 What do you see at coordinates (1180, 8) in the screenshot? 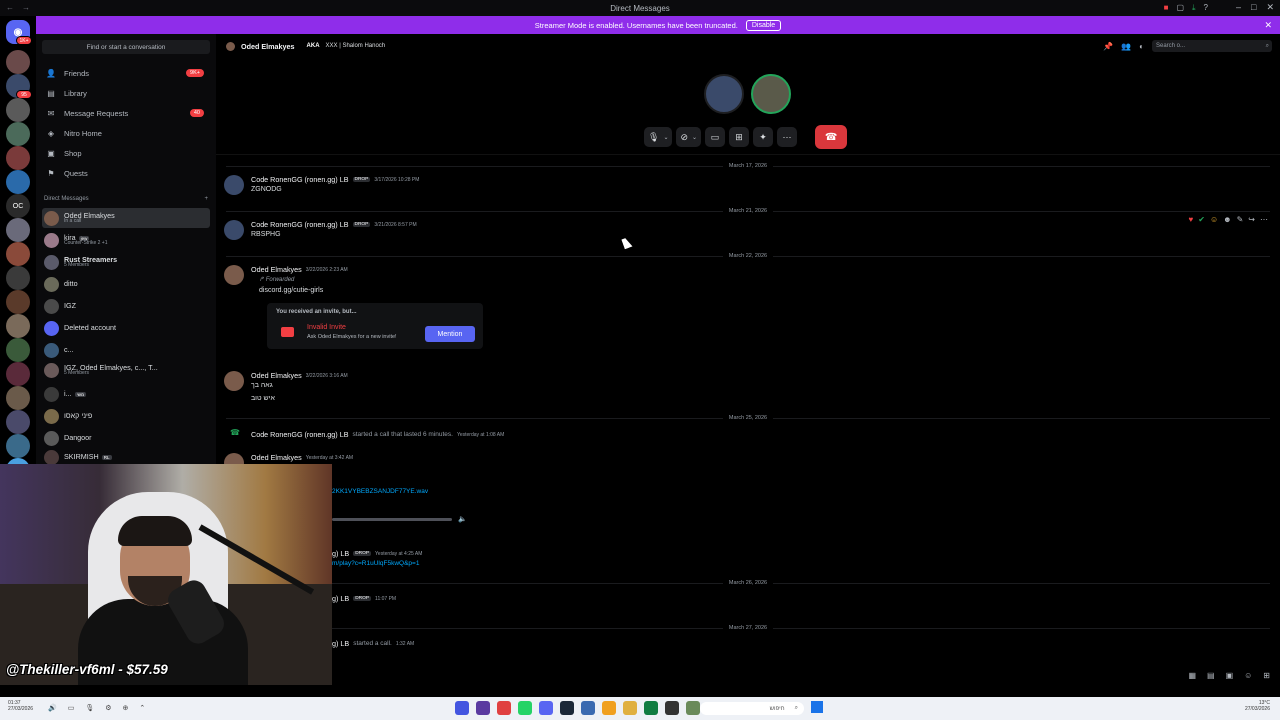
I see `inbox-icon: ▢` at bounding box center [1180, 8].